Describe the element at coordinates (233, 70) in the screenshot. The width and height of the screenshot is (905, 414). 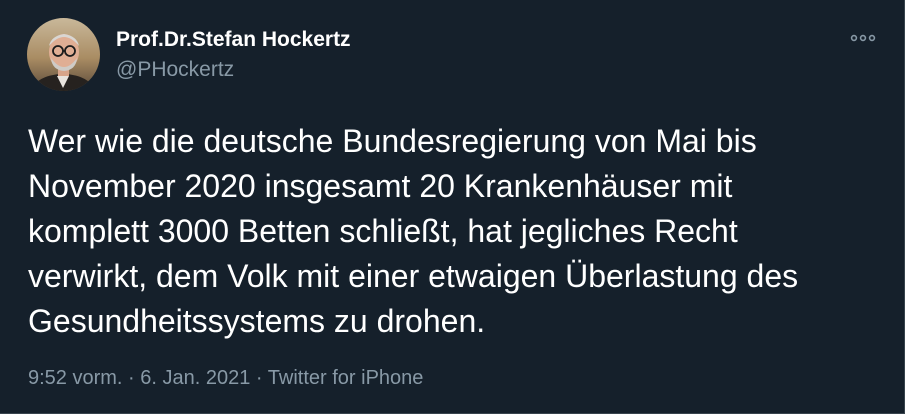
I see `author-handle: @PHockertz` at that location.